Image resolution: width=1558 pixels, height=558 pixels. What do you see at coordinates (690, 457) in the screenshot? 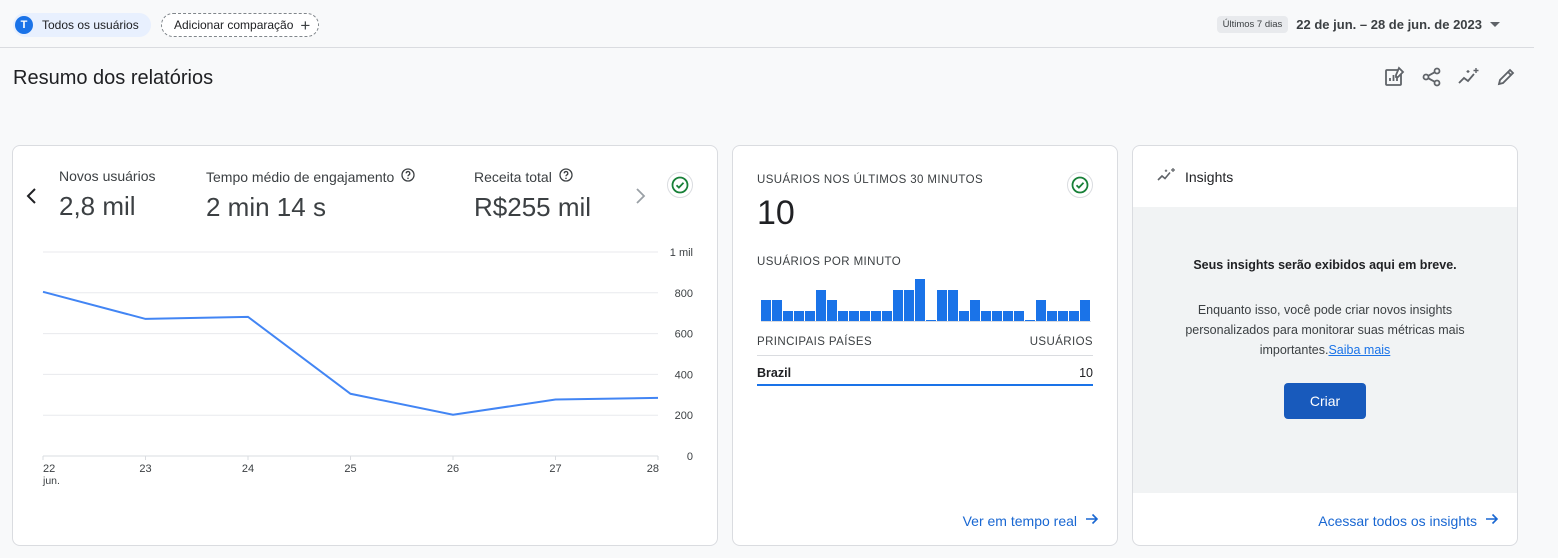
I see `y-tick-label: 0` at bounding box center [690, 457].